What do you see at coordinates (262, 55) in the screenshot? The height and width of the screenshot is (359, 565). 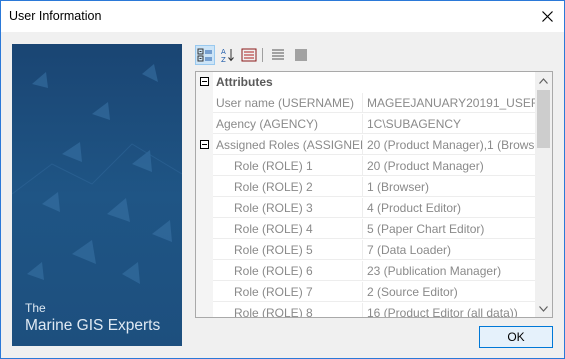 I see `toolbar-separator` at bounding box center [262, 55].